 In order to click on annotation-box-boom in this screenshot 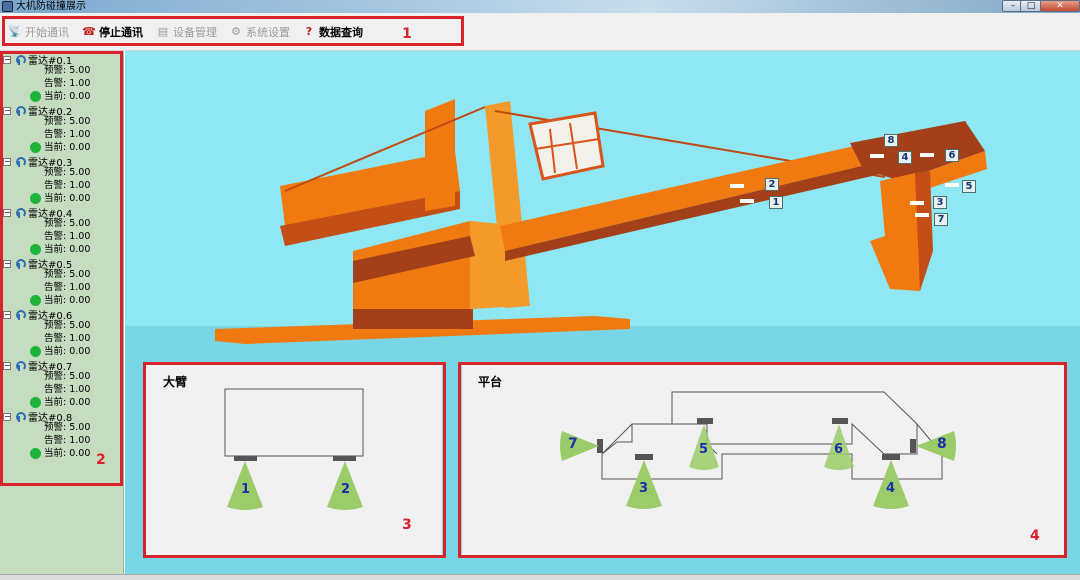, I will do `click(294, 460)`.